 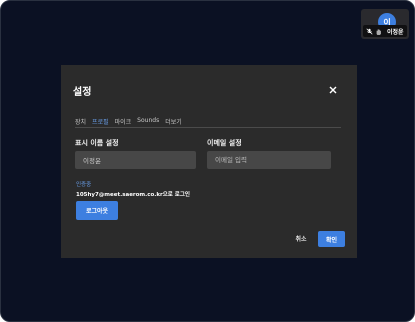 I want to click on participant-name-bar: 이정윤, so click(x=385, y=31).